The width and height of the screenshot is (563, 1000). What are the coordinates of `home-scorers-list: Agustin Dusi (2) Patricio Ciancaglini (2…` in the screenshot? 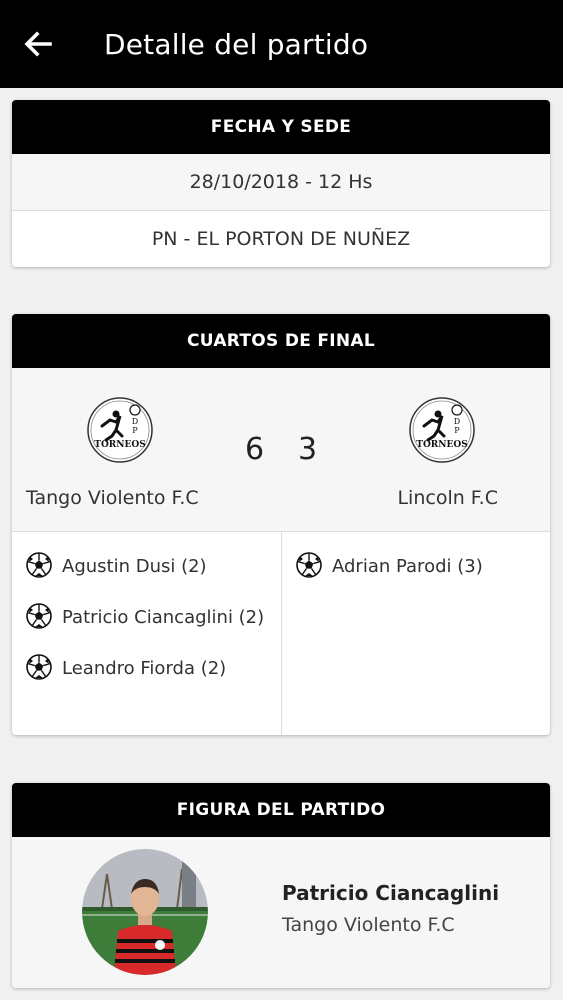 It's located at (147, 633).